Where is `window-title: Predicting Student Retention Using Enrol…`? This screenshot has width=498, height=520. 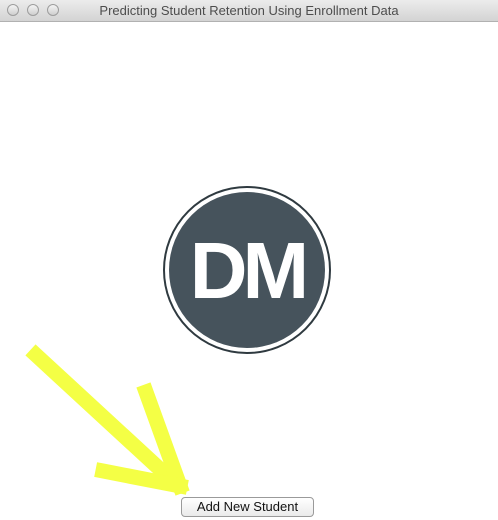
window-title: Predicting Student Retention Using Enrol… is located at coordinates (249, 10).